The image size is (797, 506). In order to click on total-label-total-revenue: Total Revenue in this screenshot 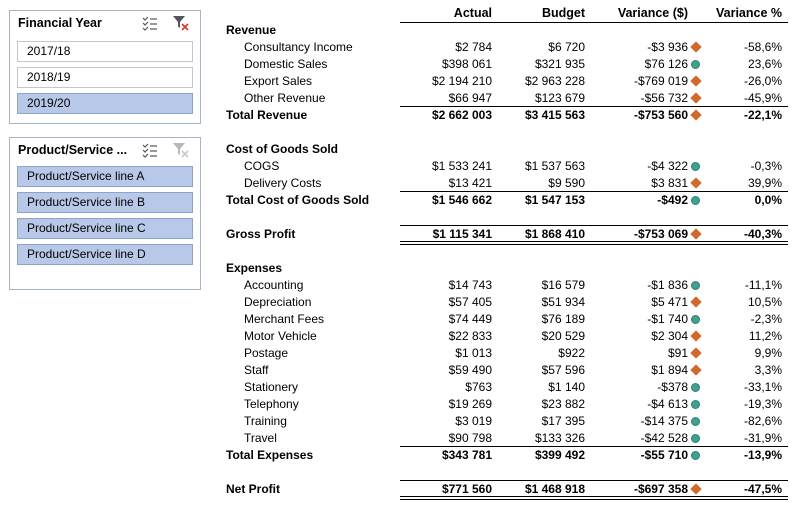, I will do `click(267, 115)`.